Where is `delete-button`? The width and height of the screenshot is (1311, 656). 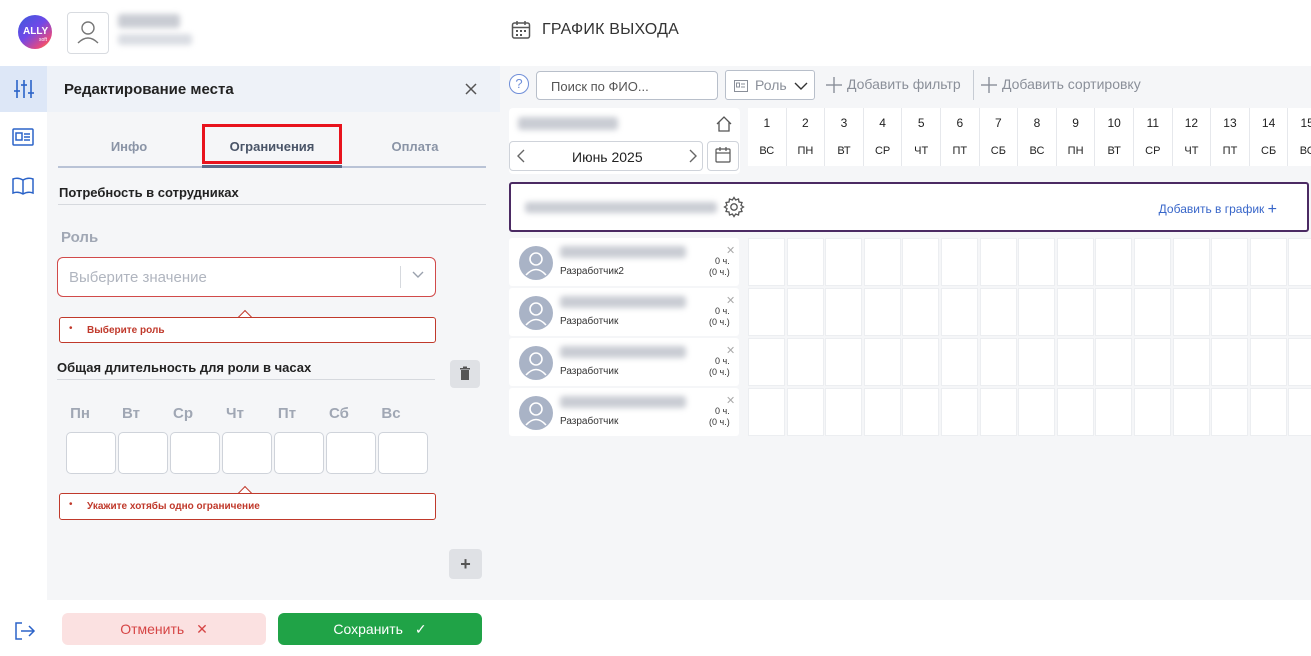
delete-button is located at coordinates (465, 374).